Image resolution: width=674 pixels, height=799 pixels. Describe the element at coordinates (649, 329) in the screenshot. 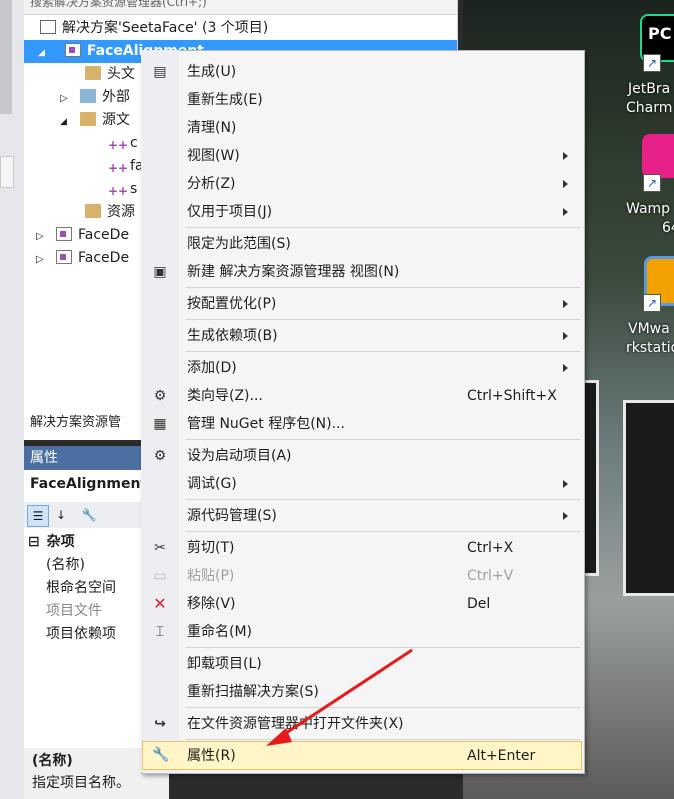

I see `desktop-icon-label: VMwa` at that location.